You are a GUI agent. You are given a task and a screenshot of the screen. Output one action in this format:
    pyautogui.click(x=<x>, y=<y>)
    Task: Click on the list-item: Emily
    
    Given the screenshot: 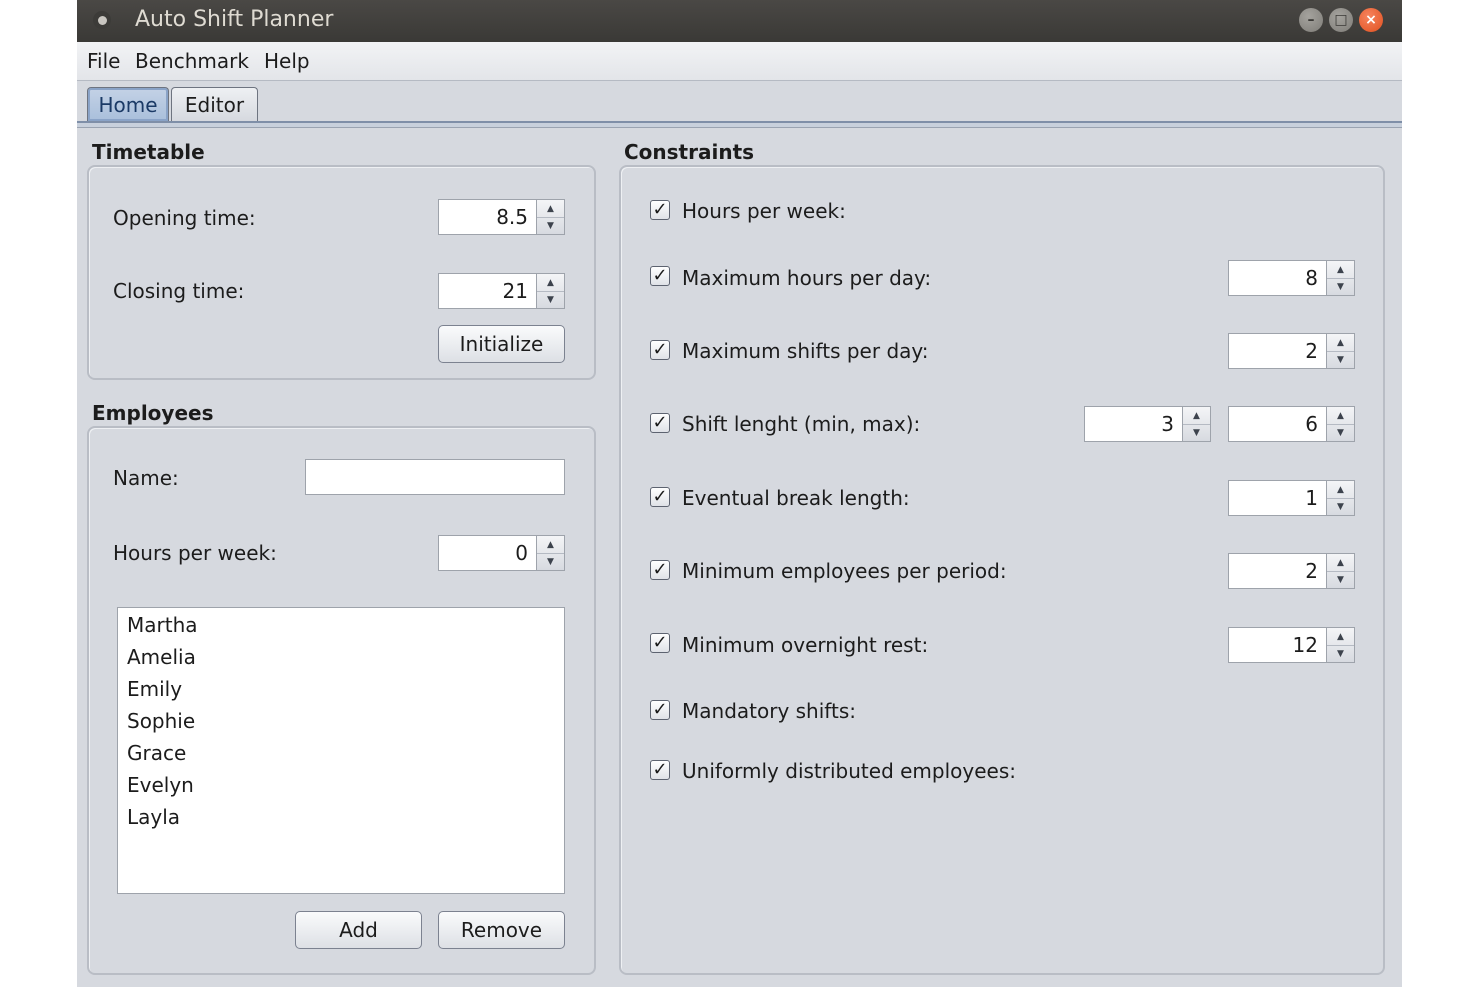 What is the action you would take?
    pyautogui.click(x=341, y=689)
    